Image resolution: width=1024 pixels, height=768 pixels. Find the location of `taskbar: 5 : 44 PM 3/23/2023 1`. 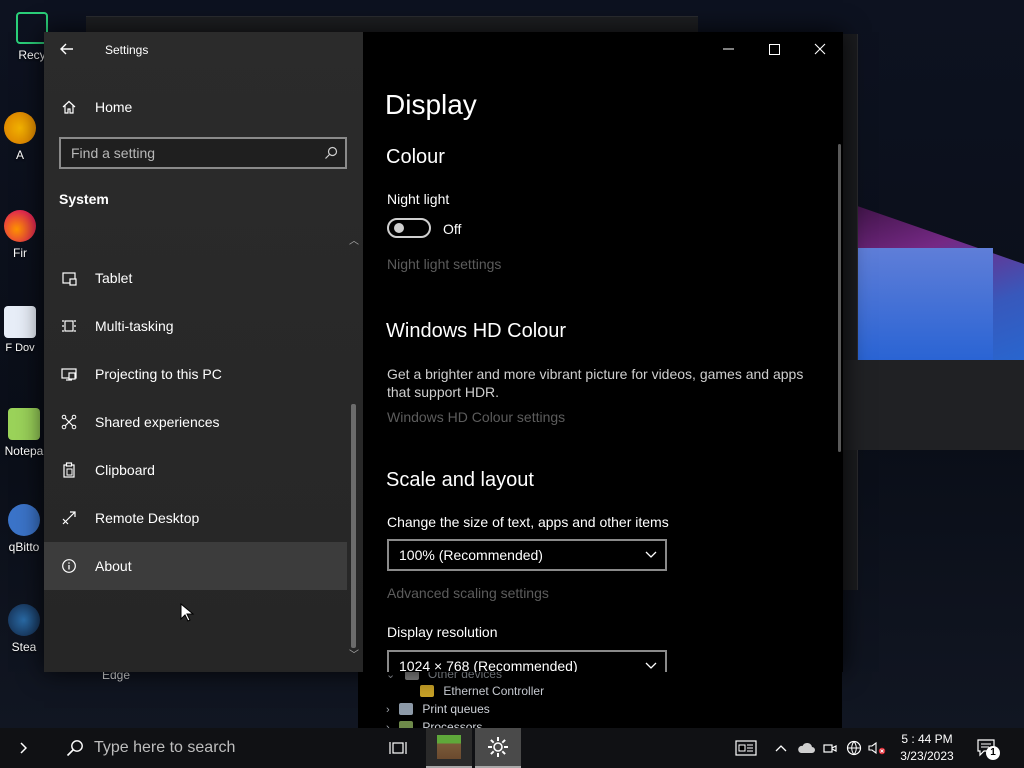

taskbar: 5 : 44 PM 3/23/2023 1 is located at coordinates (512, 748).